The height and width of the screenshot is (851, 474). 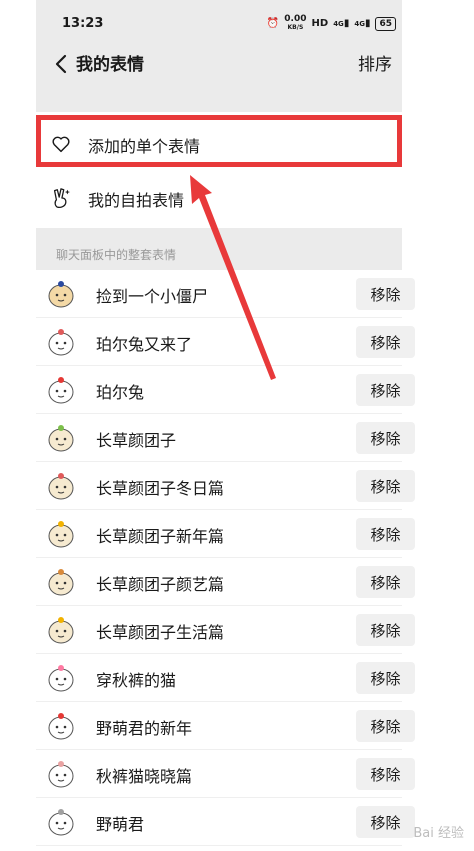 What do you see at coordinates (62, 198) in the screenshot?
I see `victory-hand-icon` at bounding box center [62, 198].